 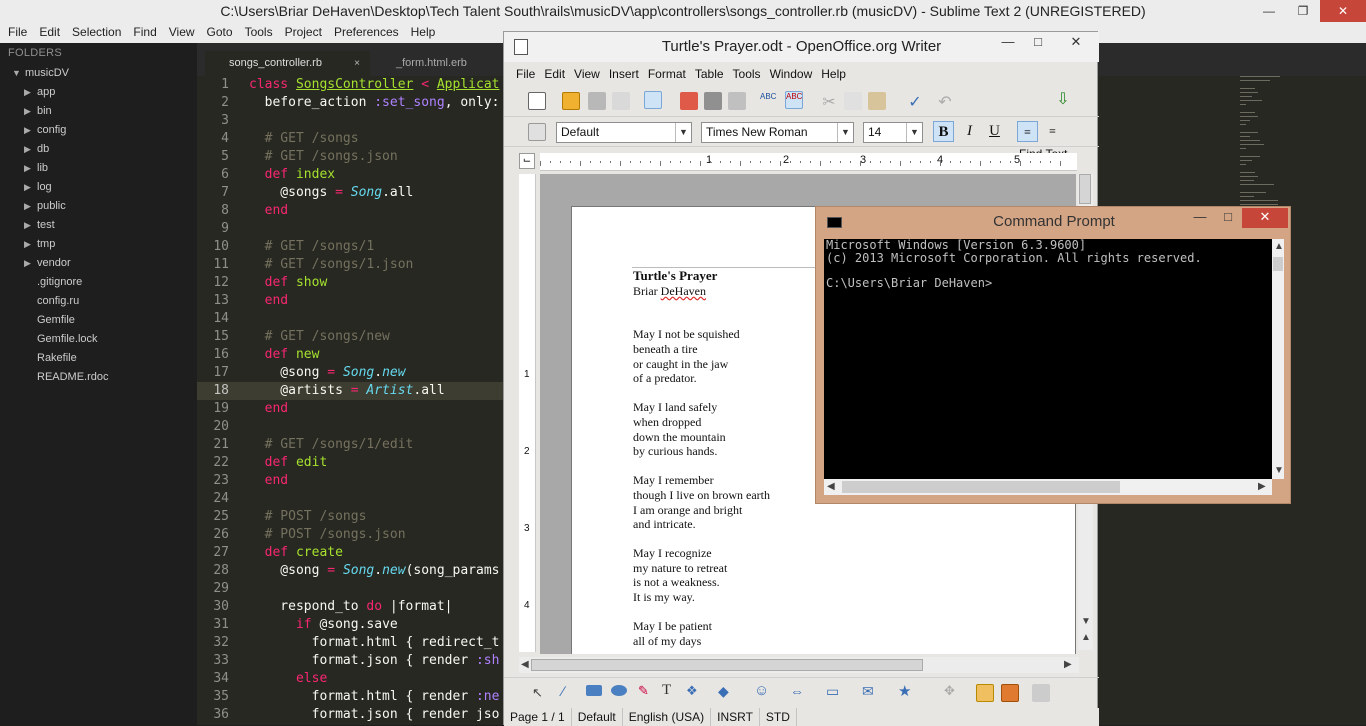 What do you see at coordinates (374, 463) in the screenshot?
I see `code-line: def edit` at bounding box center [374, 463].